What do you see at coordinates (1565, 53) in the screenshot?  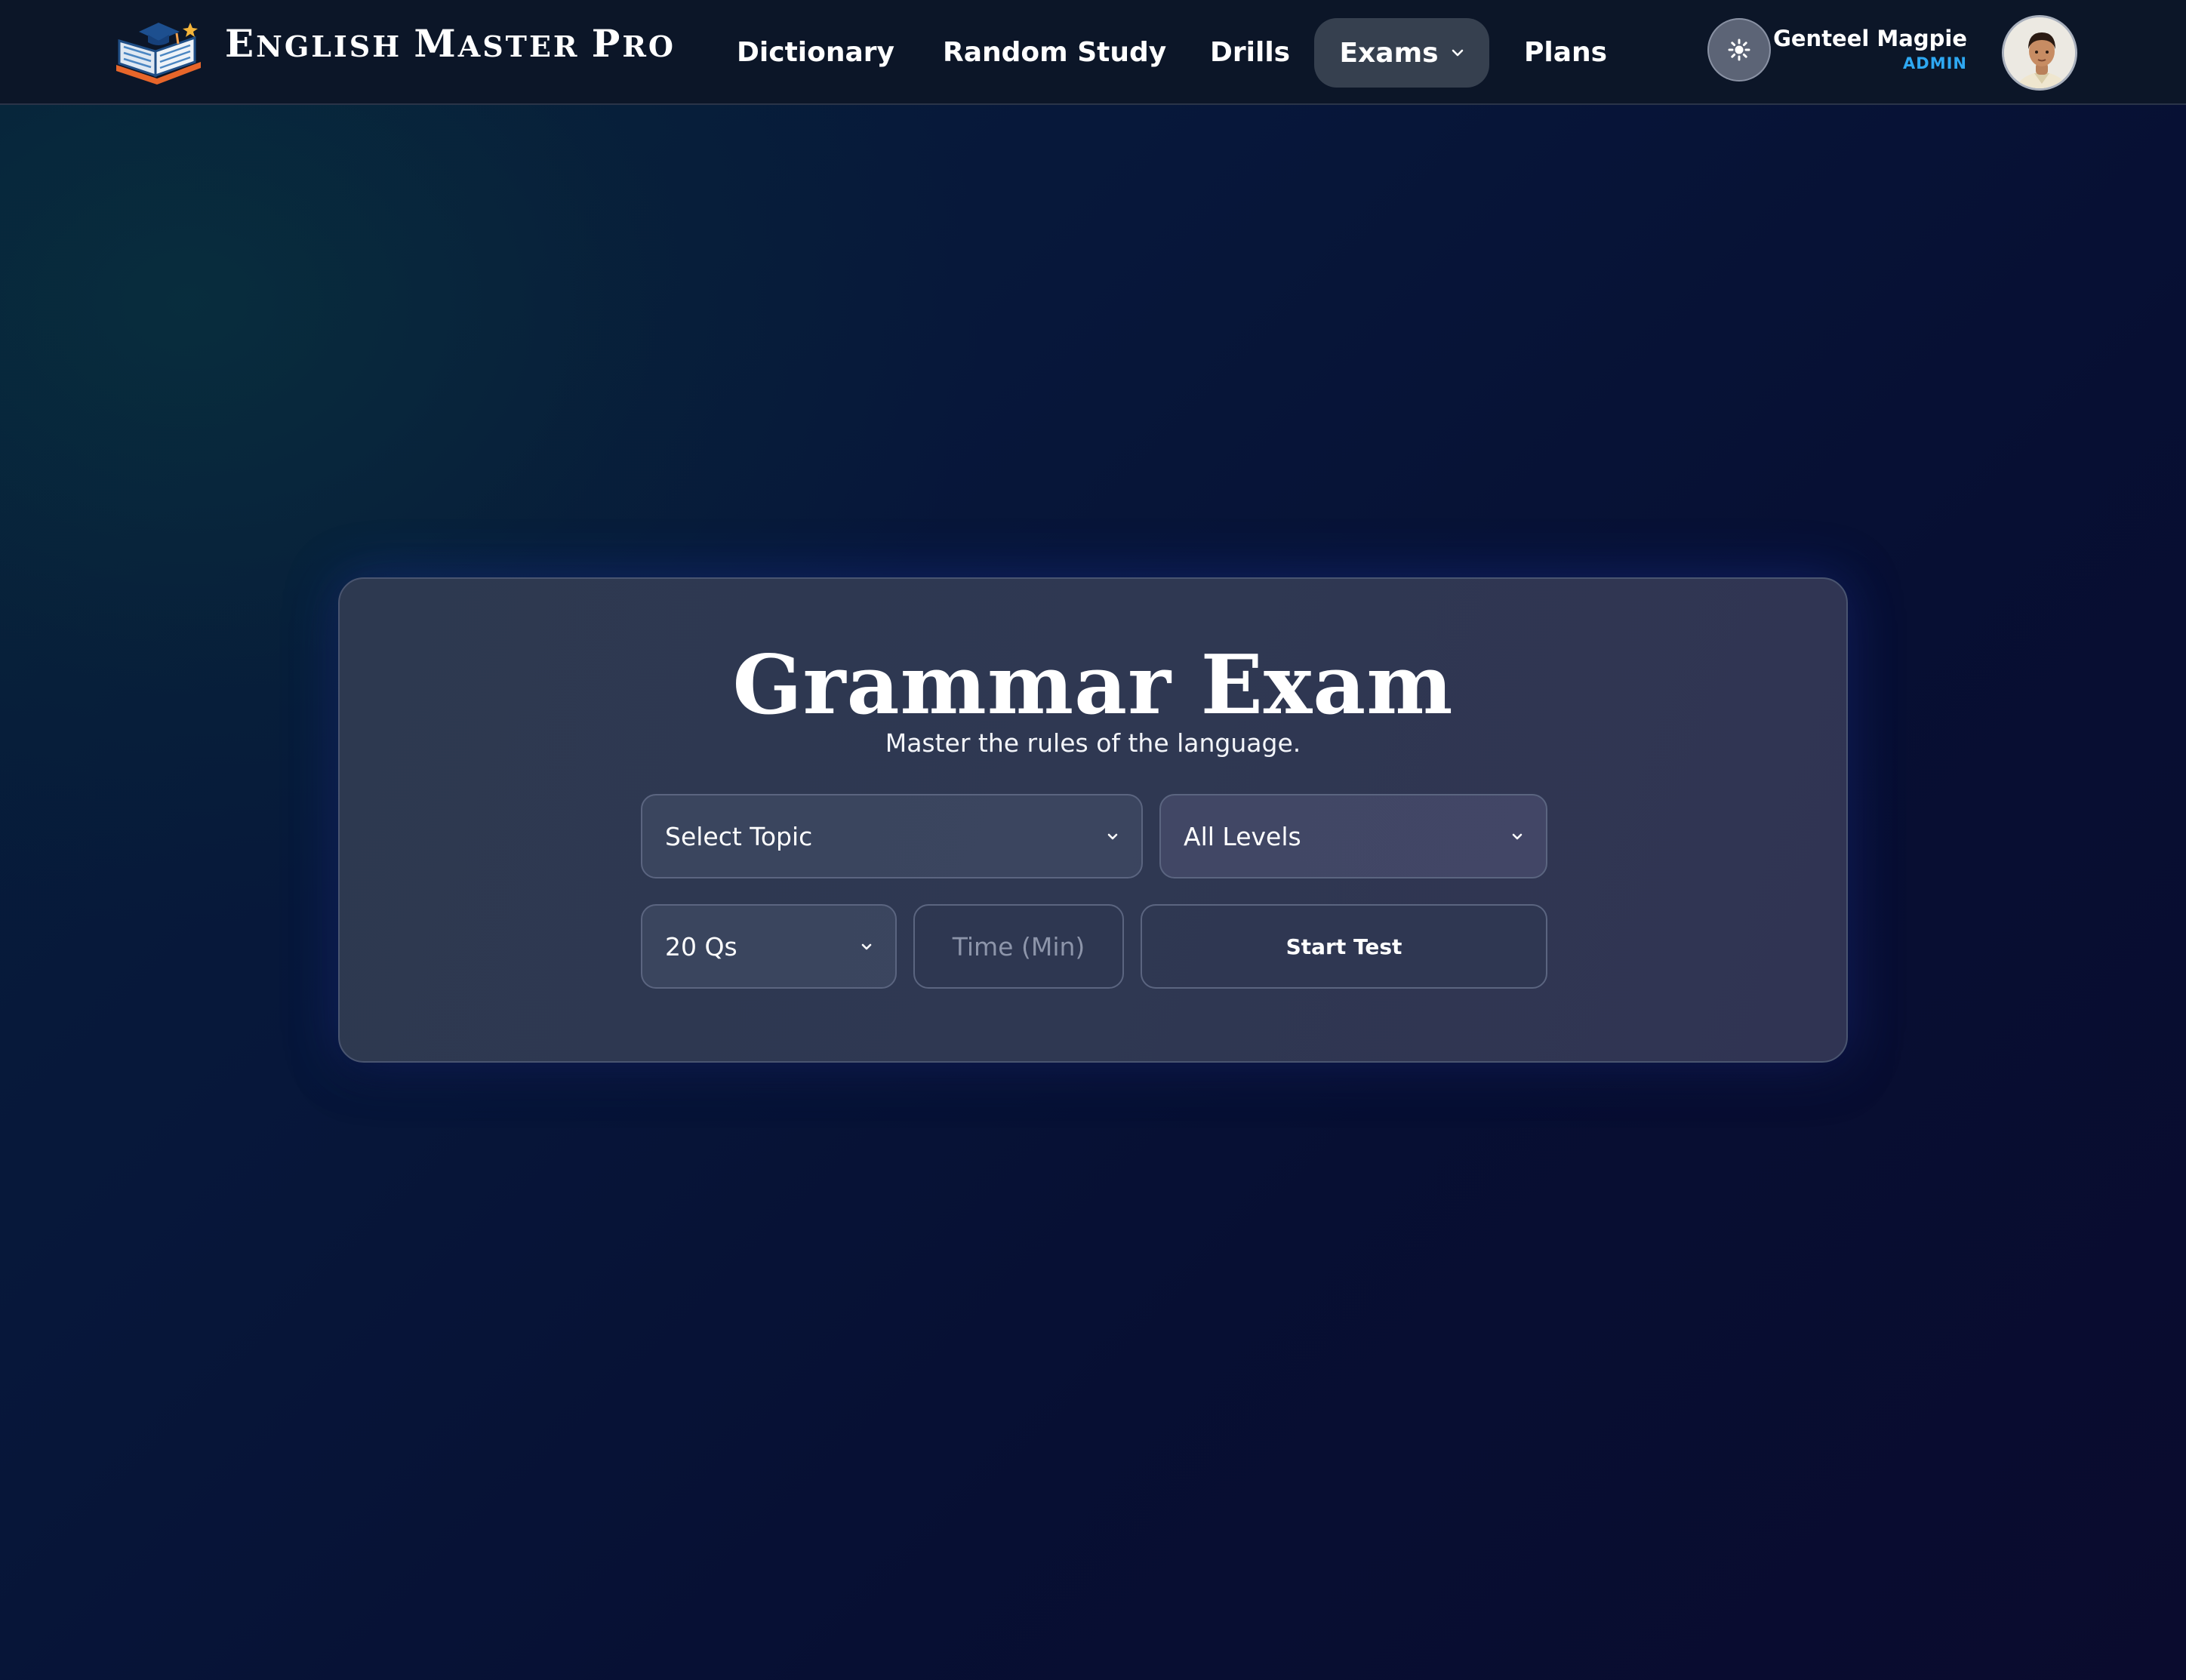 I see `nav-plans: Plans` at bounding box center [1565, 53].